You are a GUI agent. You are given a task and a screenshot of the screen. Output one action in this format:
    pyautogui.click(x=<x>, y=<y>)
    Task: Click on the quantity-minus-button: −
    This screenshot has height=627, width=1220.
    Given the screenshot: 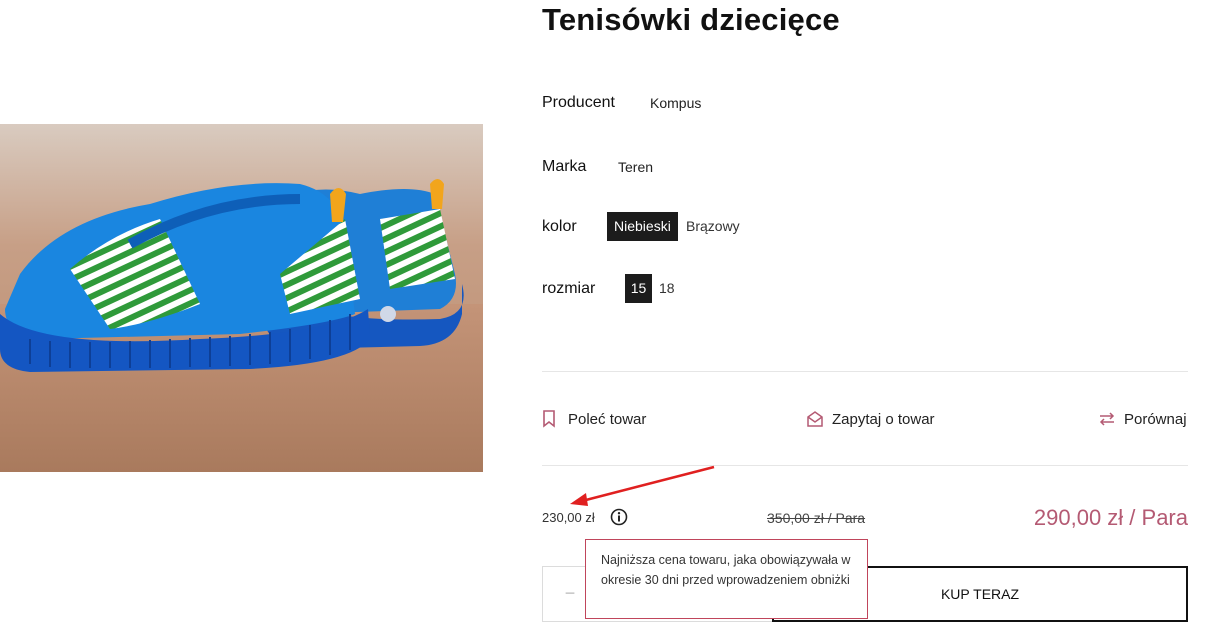 What is the action you would take?
    pyautogui.click(x=570, y=593)
    